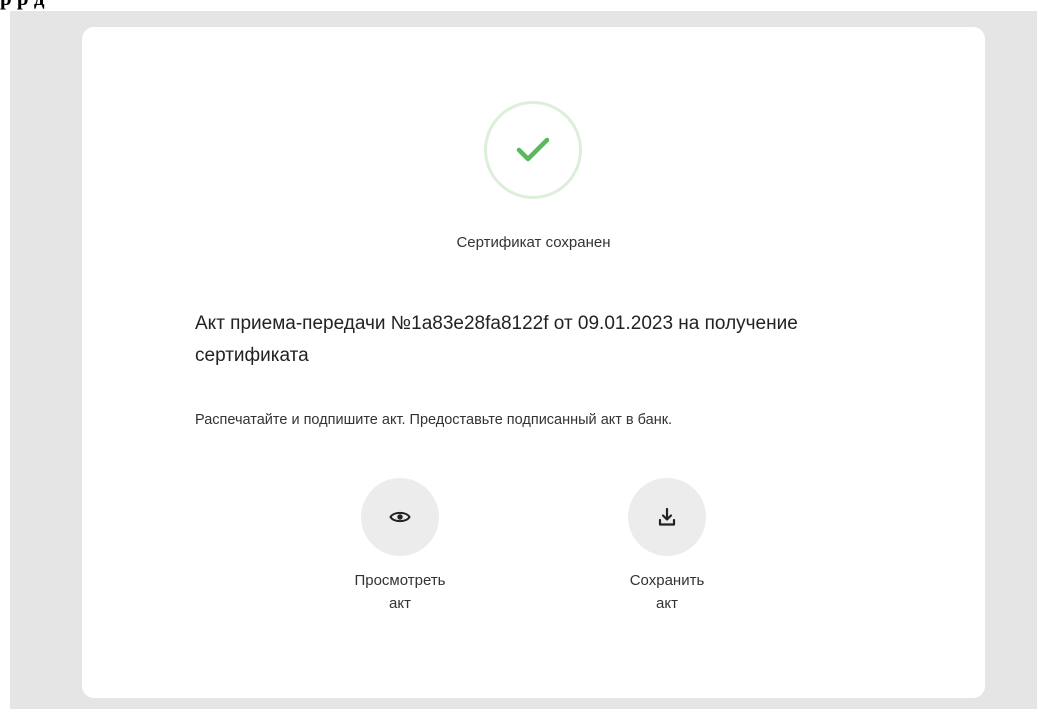  I want to click on view-act-icon-circle, so click(400, 517).